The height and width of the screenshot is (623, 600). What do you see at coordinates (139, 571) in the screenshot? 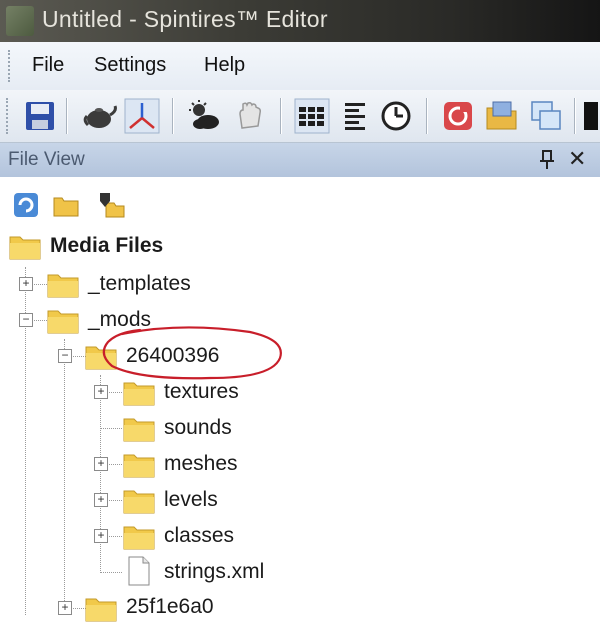
I see `file-icon` at bounding box center [139, 571].